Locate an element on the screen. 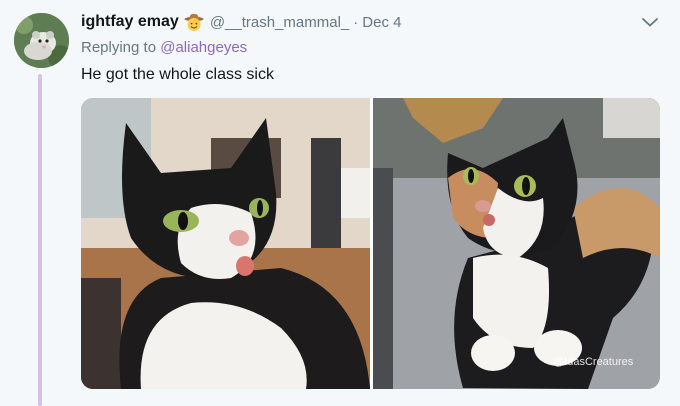 The image size is (680, 406). replying-to: Replying to @aliahgeyes is located at coordinates (164, 47).